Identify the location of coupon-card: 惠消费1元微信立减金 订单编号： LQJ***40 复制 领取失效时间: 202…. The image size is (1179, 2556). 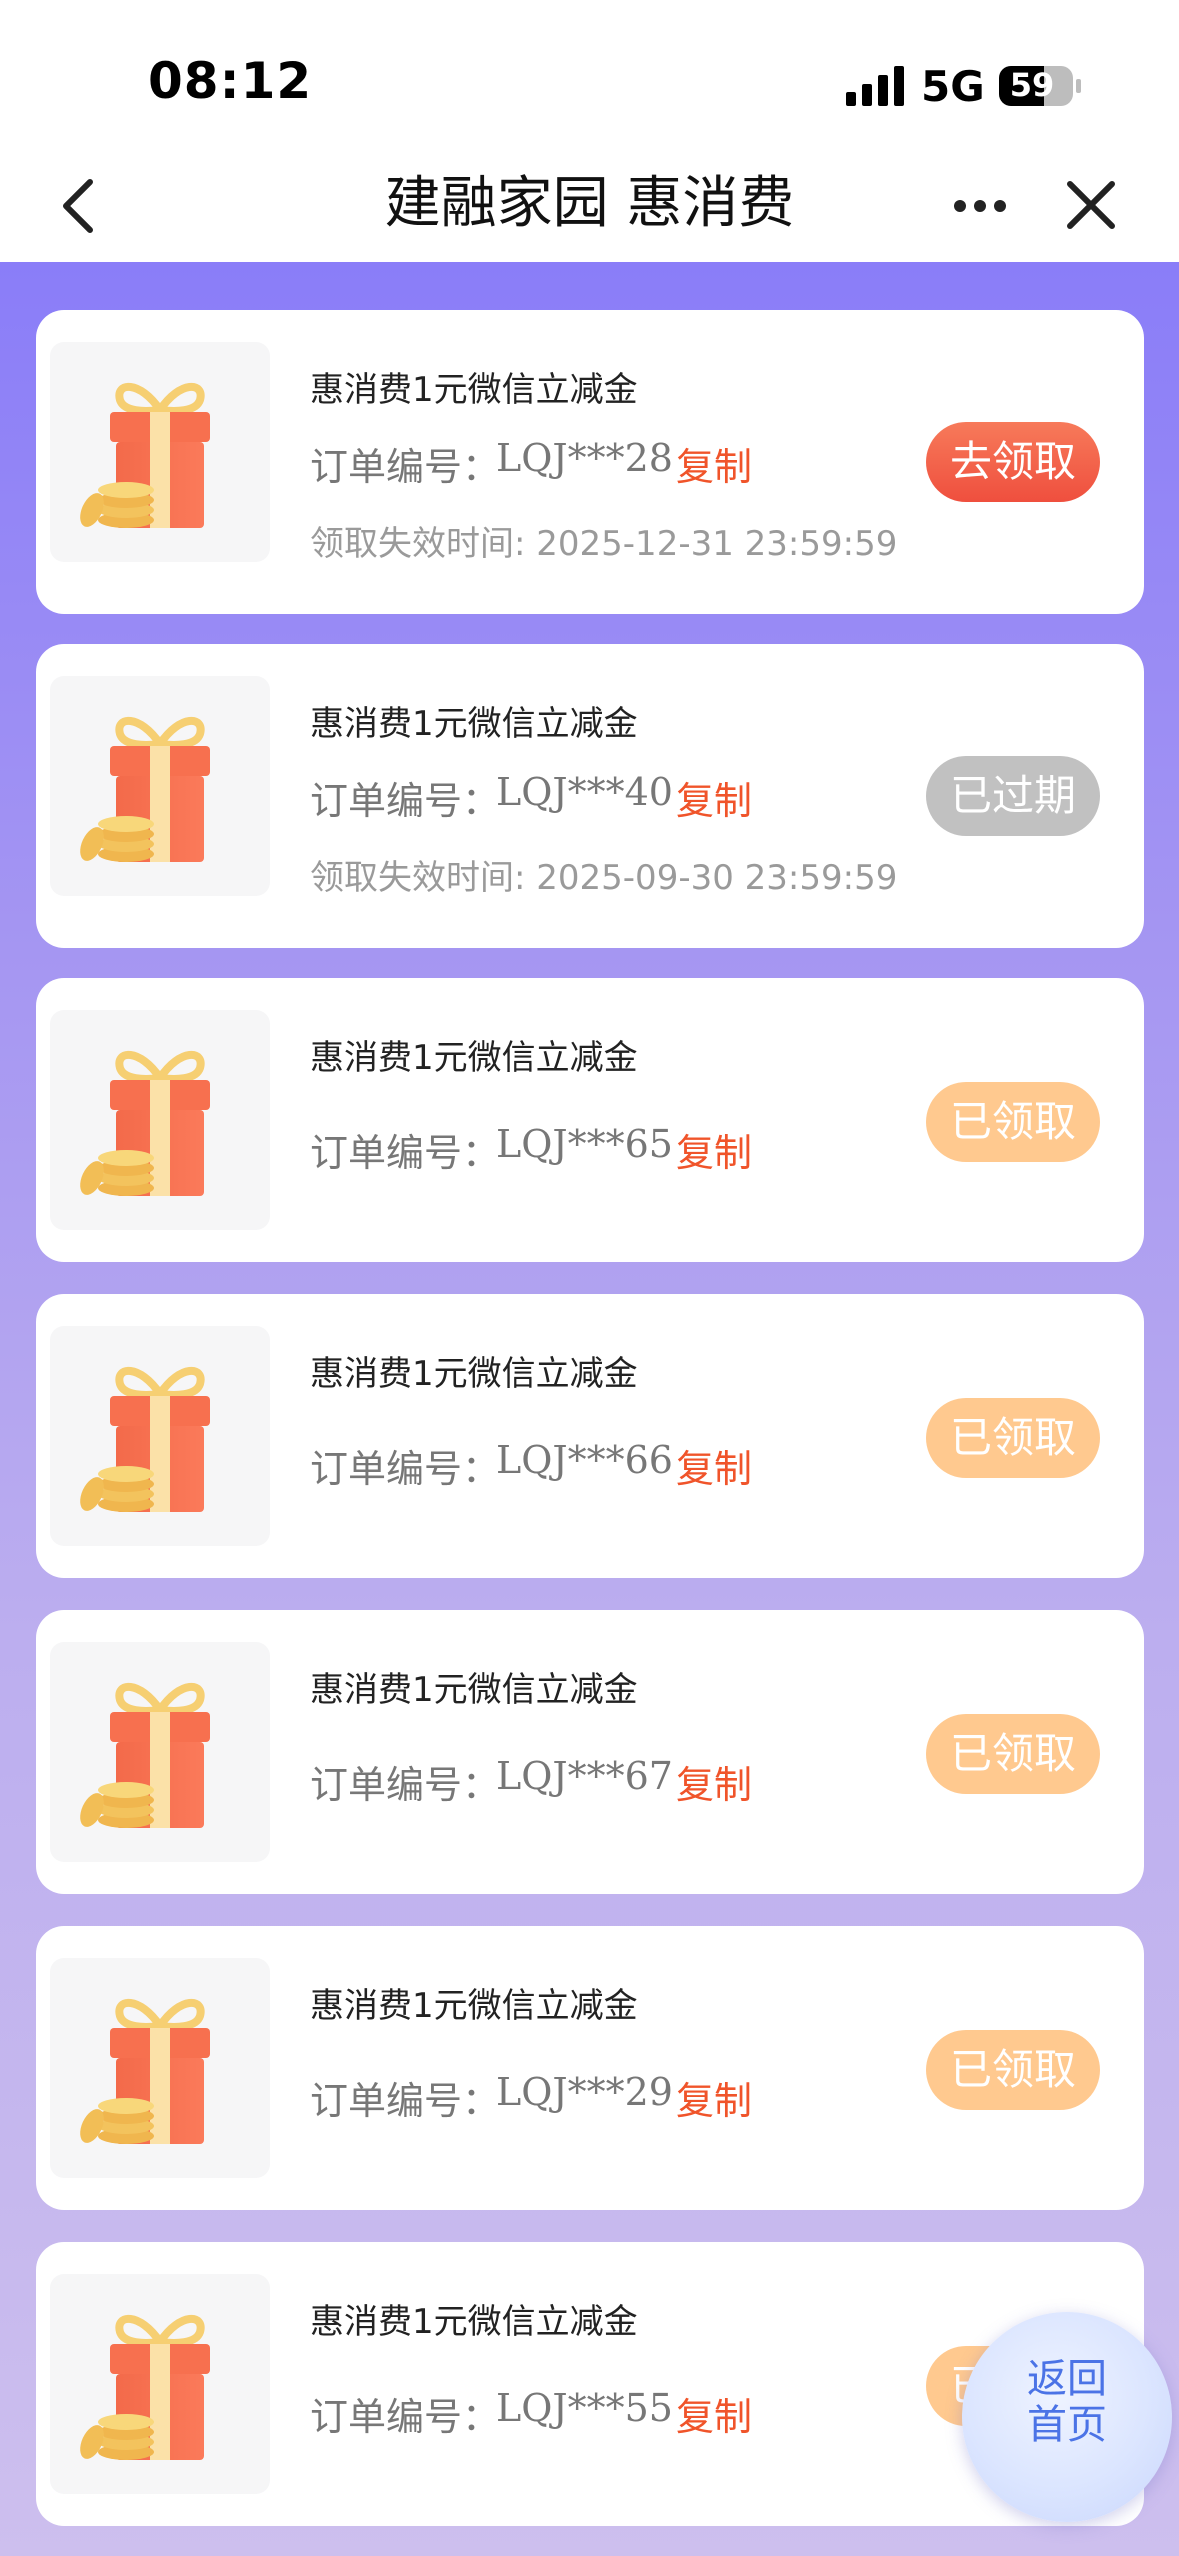
(590, 796).